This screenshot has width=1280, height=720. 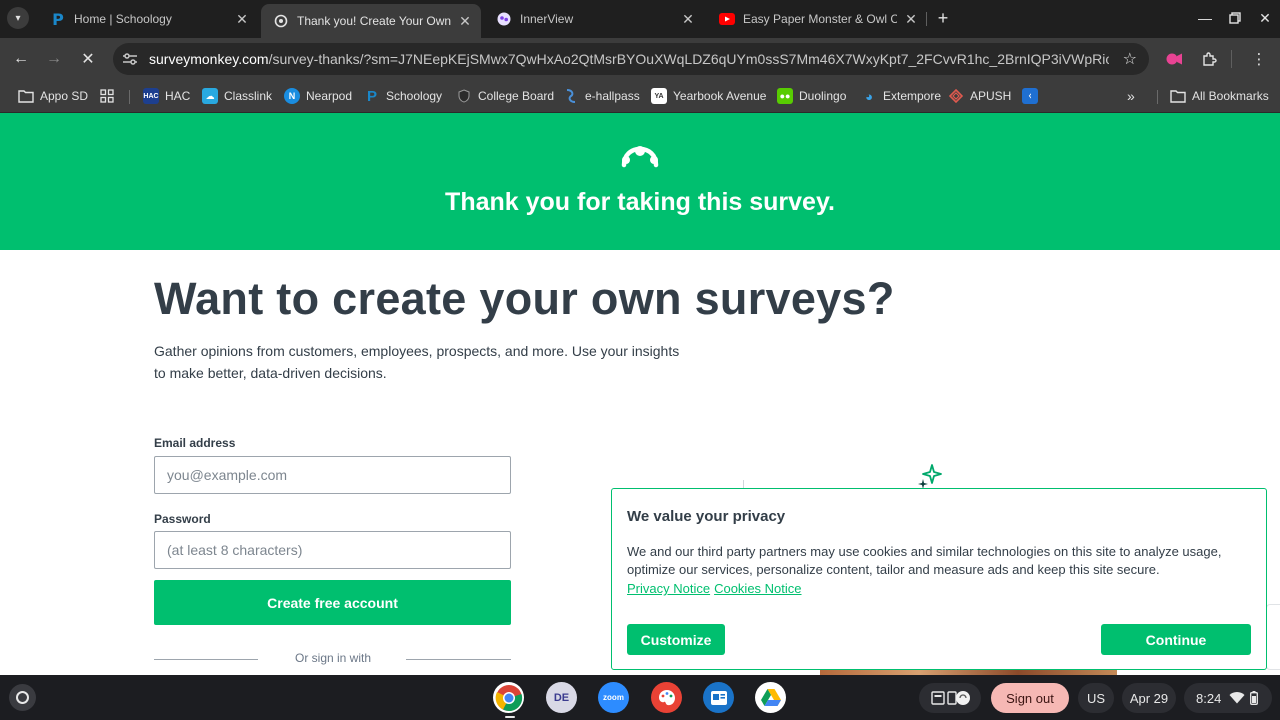 I want to click on close-window-icon: ✕, so click(x=1265, y=18).